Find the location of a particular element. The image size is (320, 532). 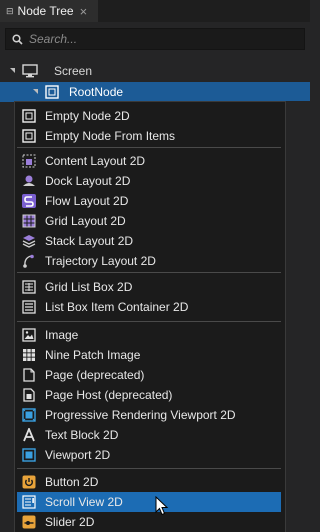

mouse-cursor-icon is located at coordinates (162, 506).